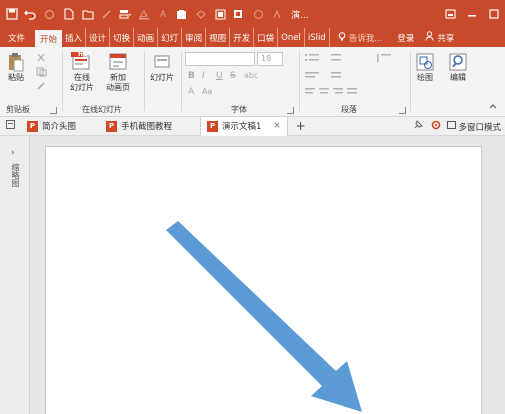 This screenshot has width=505, height=414. I want to click on alignment-icons, so click(345, 92).